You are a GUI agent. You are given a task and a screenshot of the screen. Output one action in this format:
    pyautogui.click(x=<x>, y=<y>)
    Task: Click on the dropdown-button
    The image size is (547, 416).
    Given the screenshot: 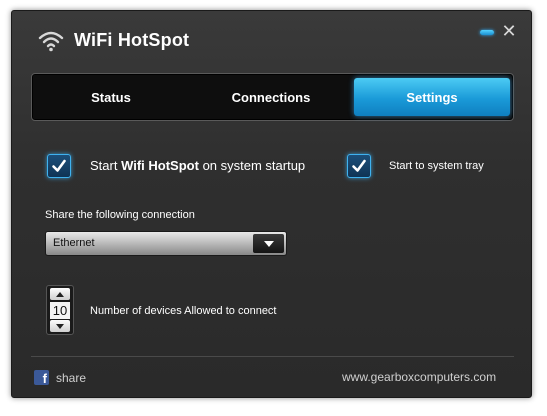 What is the action you would take?
    pyautogui.click(x=268, y=243)
    